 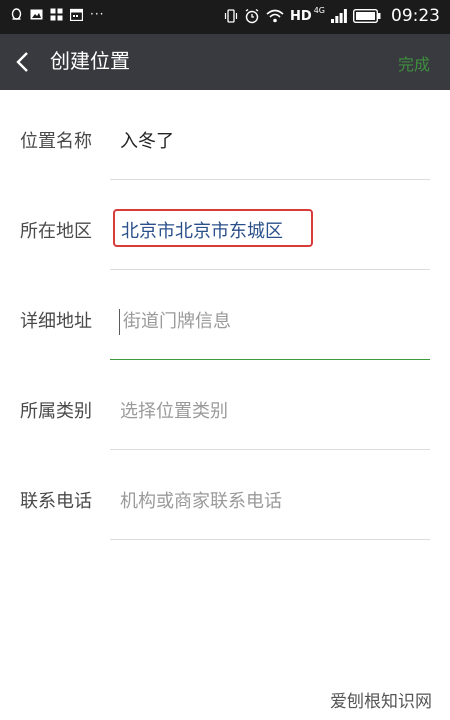 I want to click on qq-icon, so click(x=16, y=14).